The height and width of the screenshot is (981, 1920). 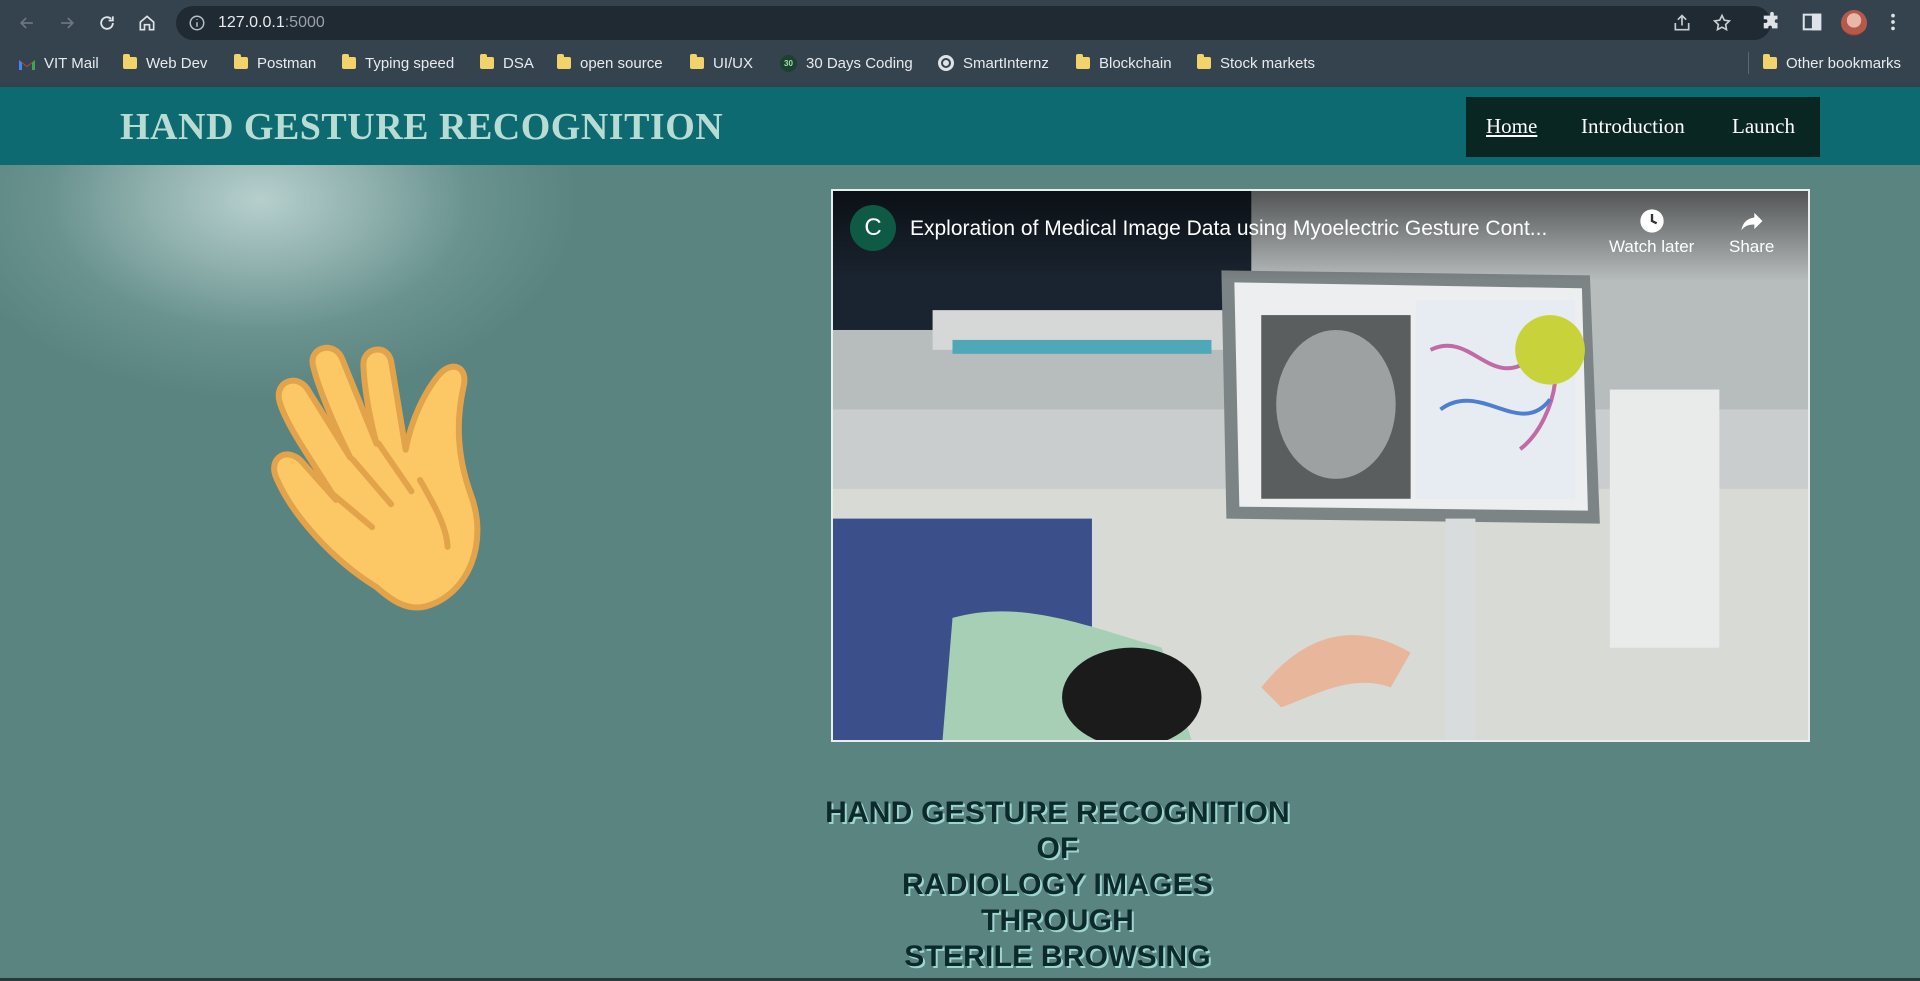 I want to click on bookmark-label: DSA, so click(x=518, y=63).